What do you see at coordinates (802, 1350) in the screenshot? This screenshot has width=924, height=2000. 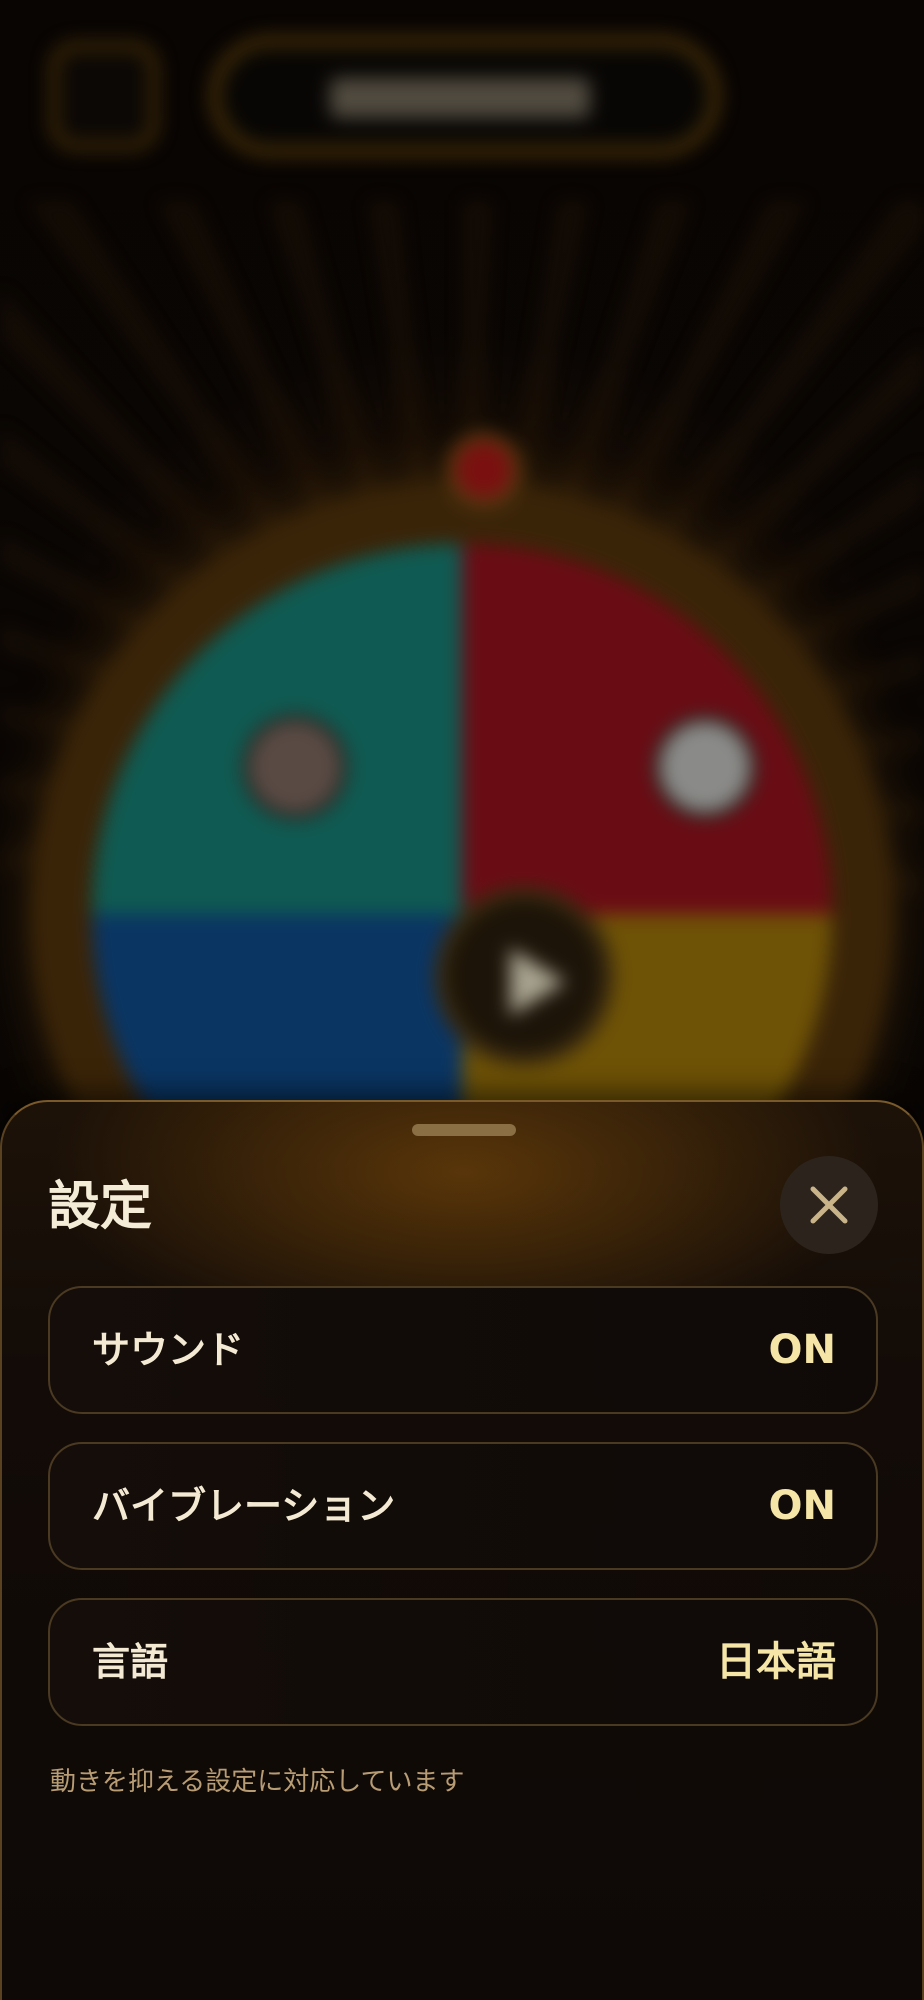 I see `sound-value: ON` at bounding box center [802, 1350].